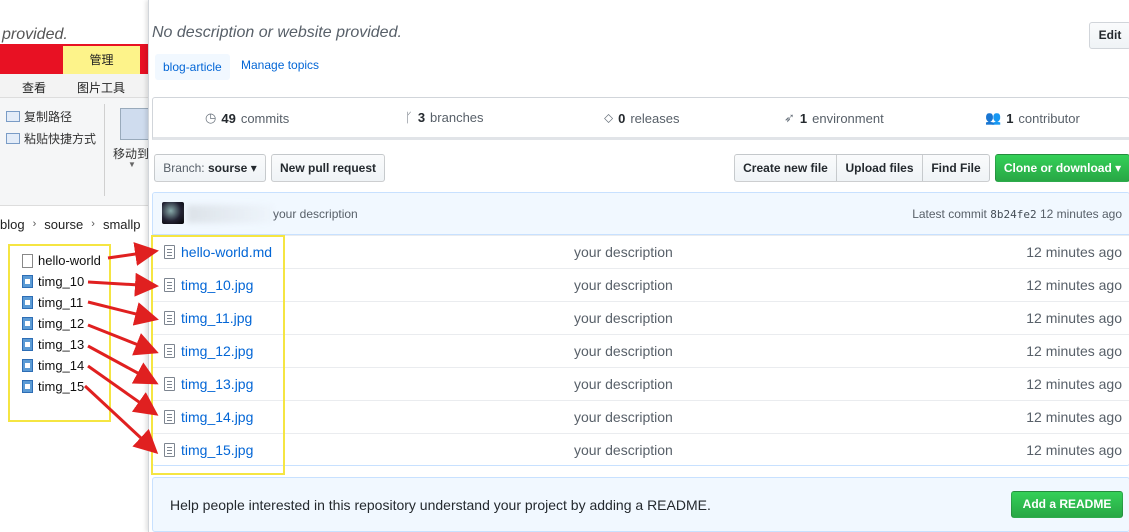 The width and height of the screenshot is (1129, 532). Describe the element at coordinates (956, 168) in the screenshot. I see `find-file-button: Find File` at that location.